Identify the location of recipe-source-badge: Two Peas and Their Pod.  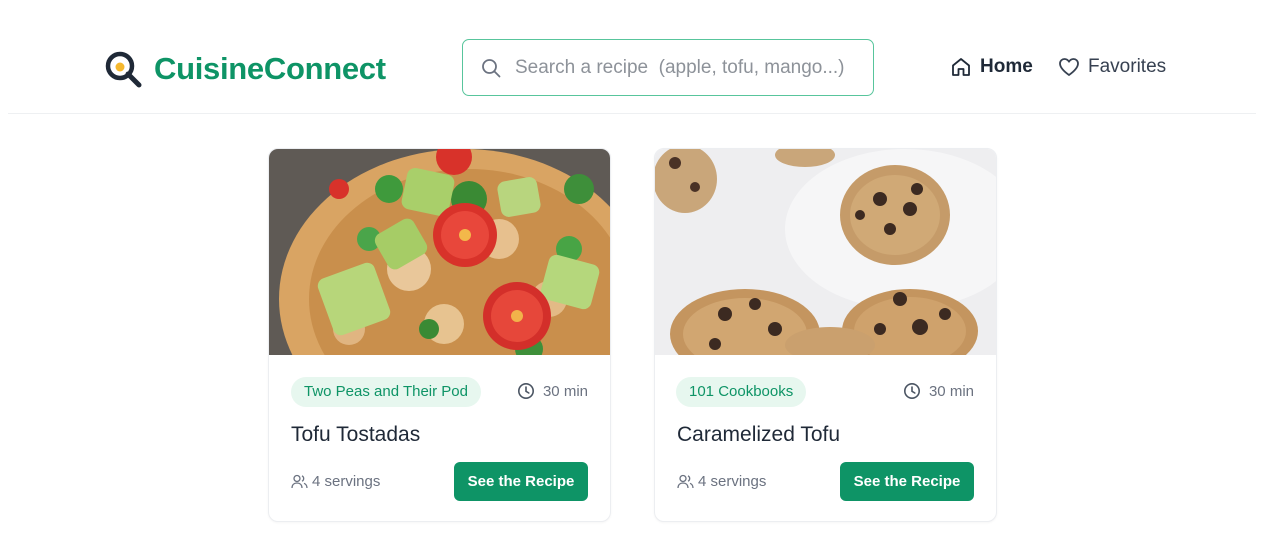
(386, 392).